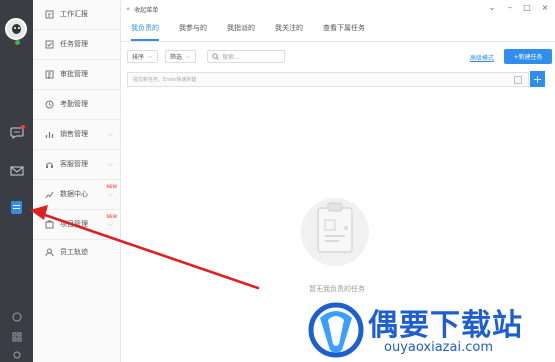 The height and width of the screenshot is (362, 555). I want to click on close-button: ×, so click(545, 7).